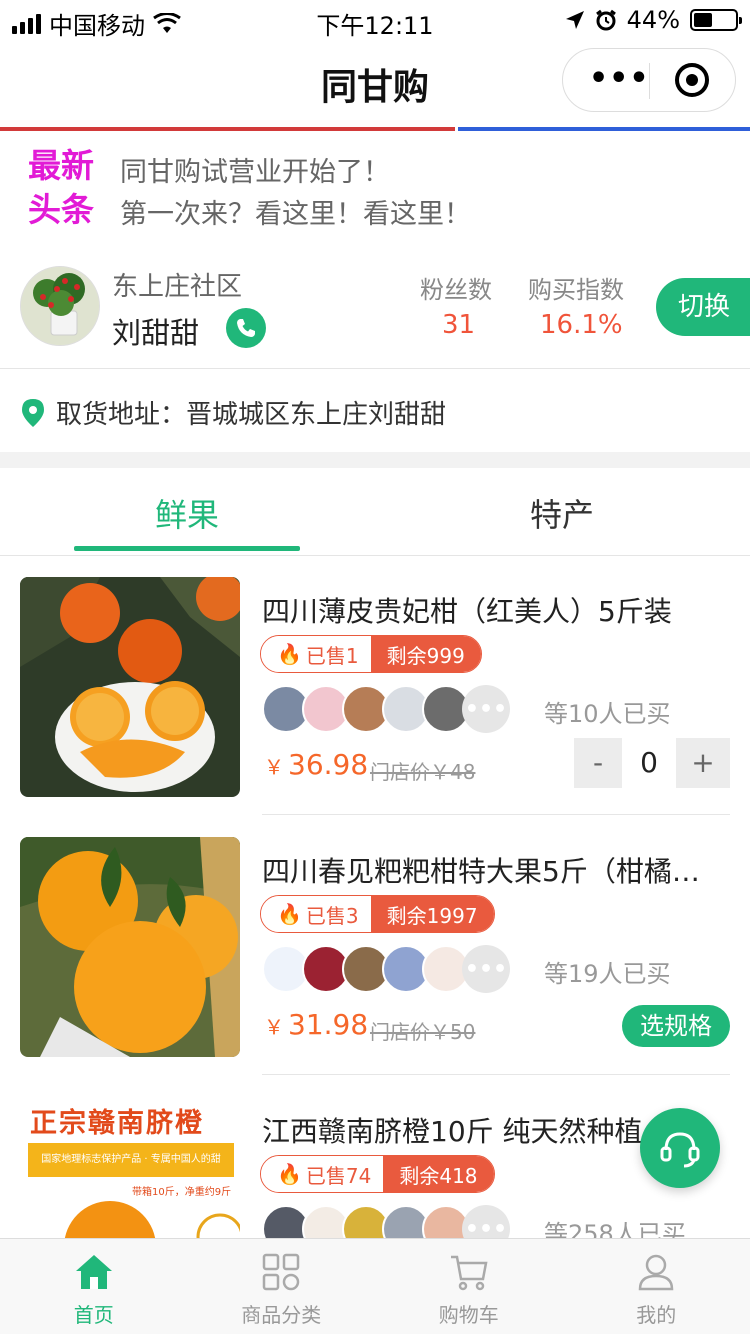 This screenshot has height=1334, width=750. I want to click on tabs-divider, so click(375, 555).